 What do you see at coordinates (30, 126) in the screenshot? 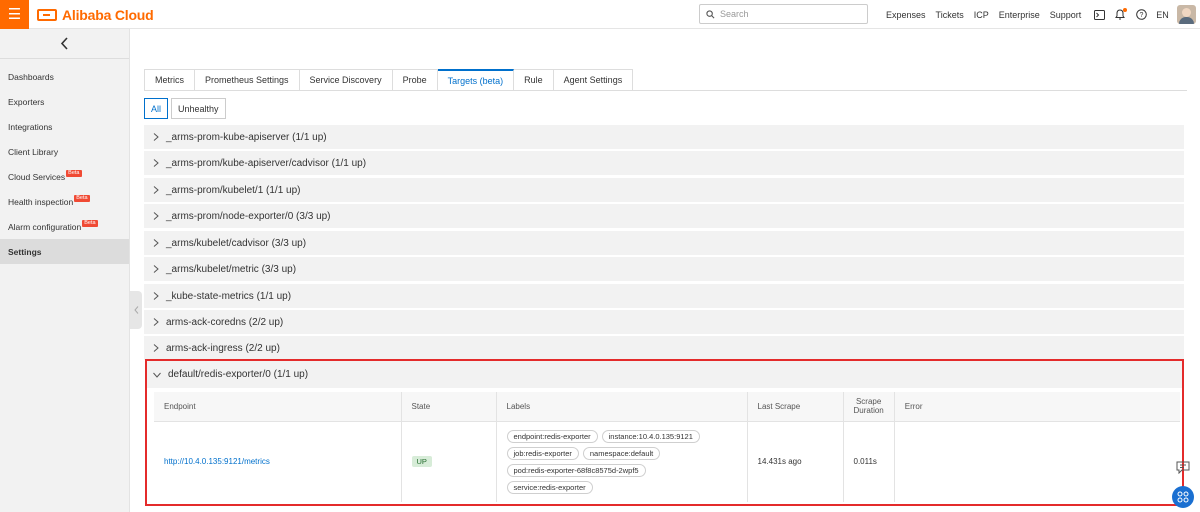
I see `sidebar-item-label: Integrations` at bounding box center [30, 126].